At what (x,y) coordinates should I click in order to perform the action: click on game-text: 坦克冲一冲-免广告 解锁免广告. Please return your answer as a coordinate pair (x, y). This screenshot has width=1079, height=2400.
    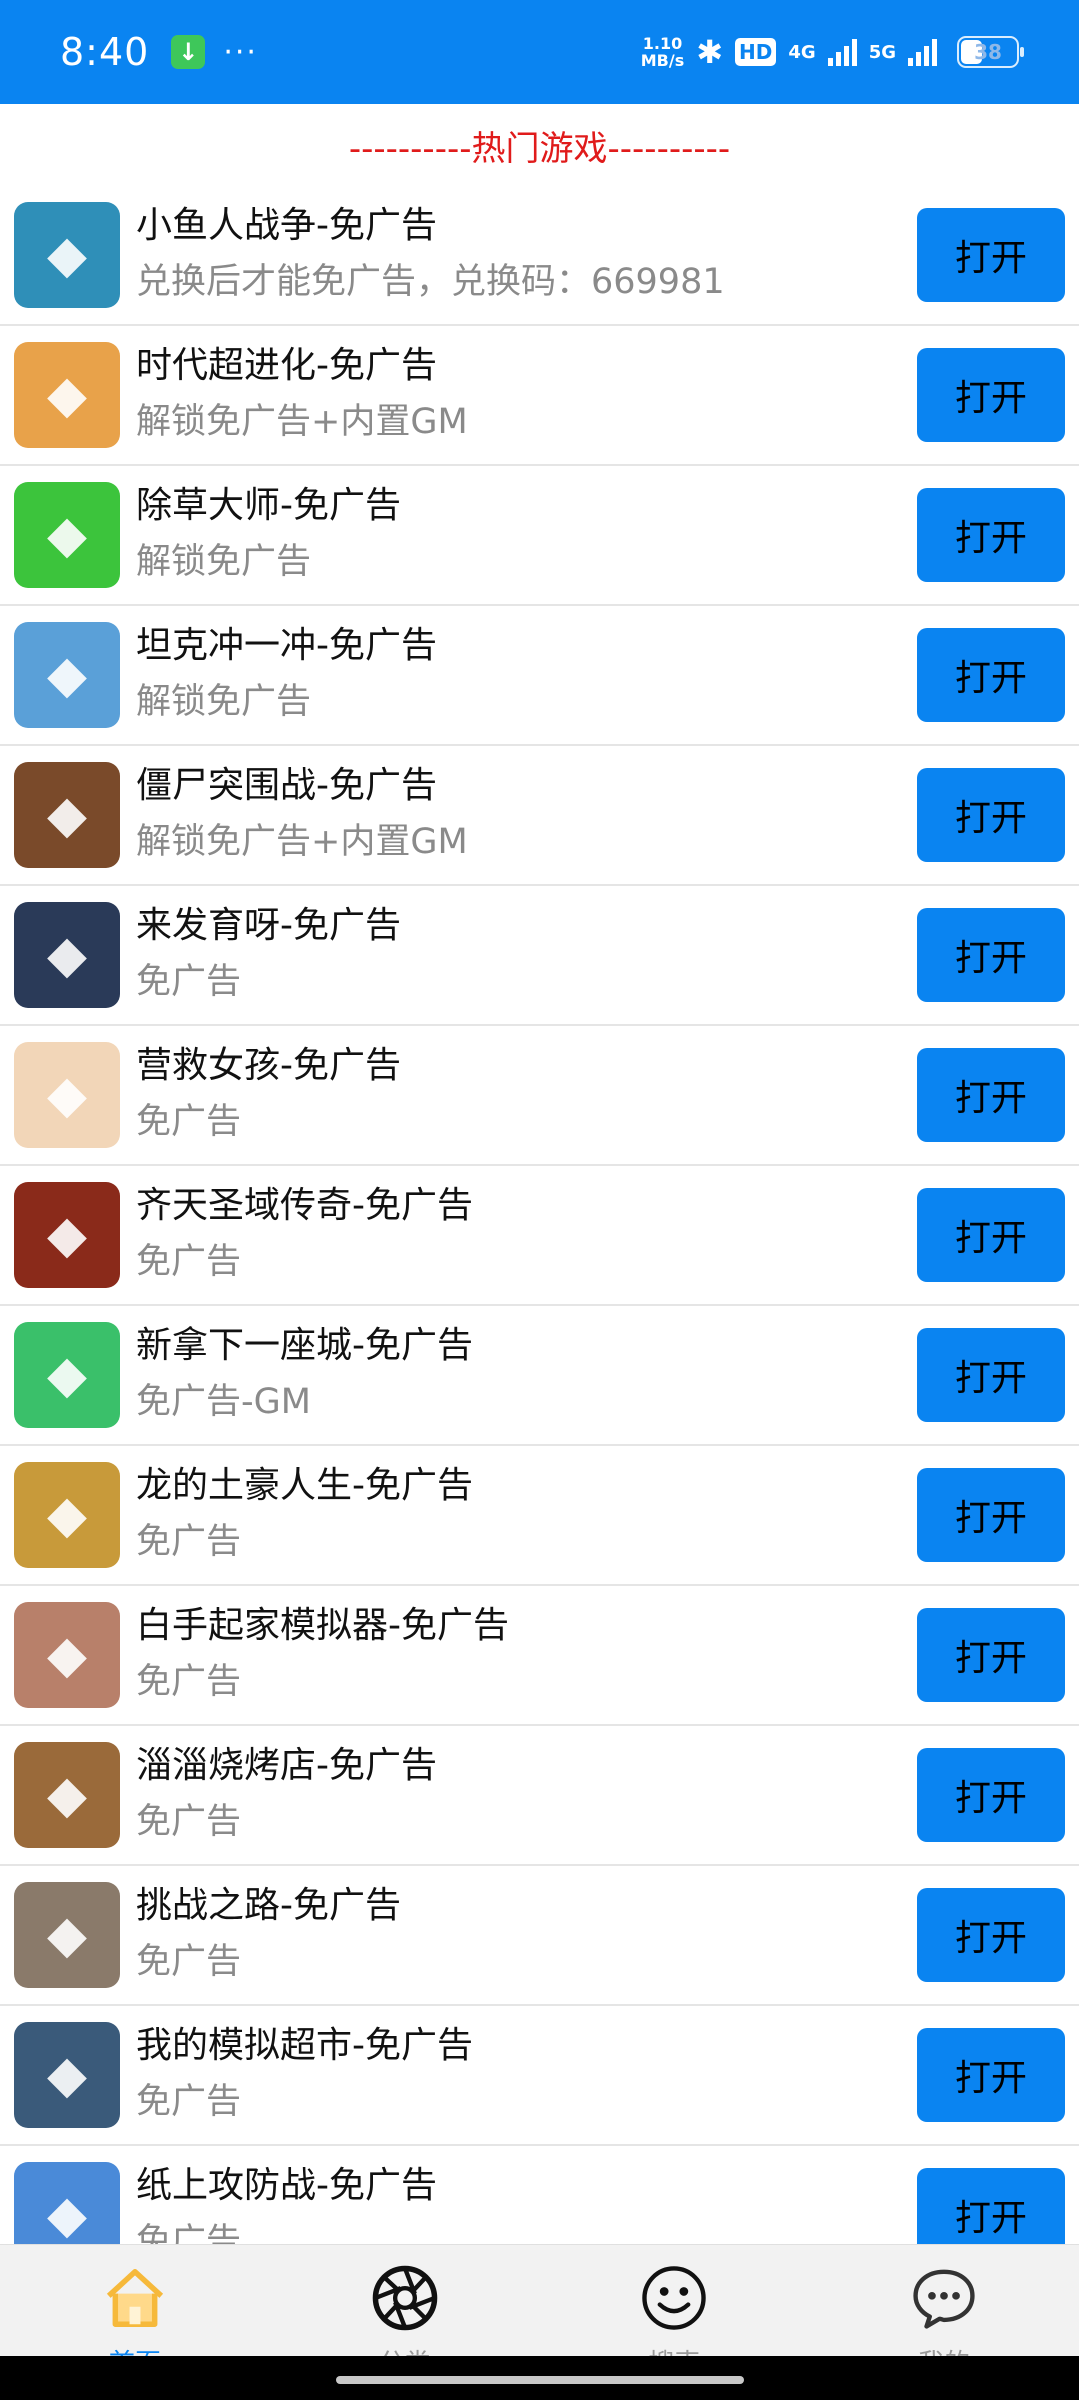
    Looking at the image, I should click on (526, 675).